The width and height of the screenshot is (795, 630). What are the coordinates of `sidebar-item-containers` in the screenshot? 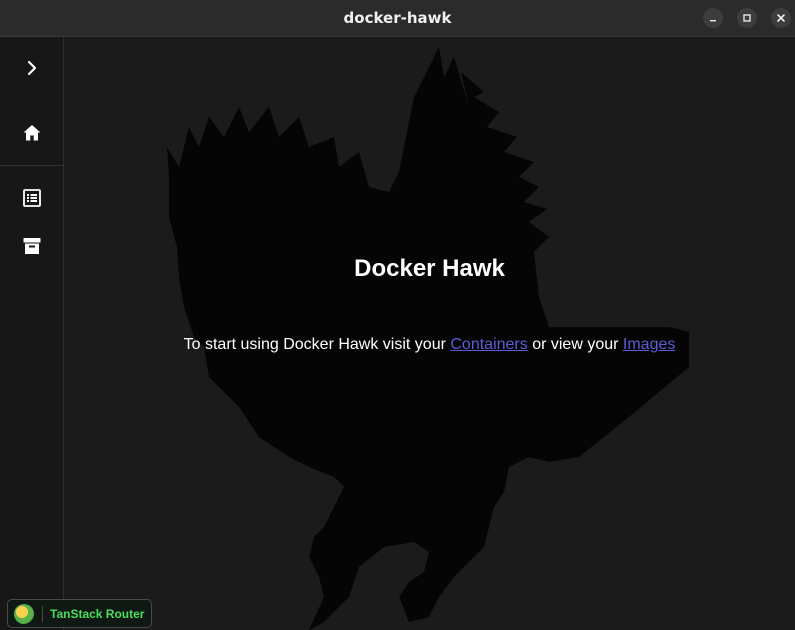 It's located at (31, 198).